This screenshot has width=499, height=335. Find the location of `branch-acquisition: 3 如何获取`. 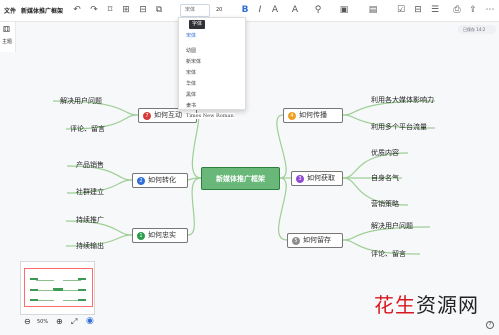

branch-acquisition: 3 如何获取 is located at coordinates (317, 178).